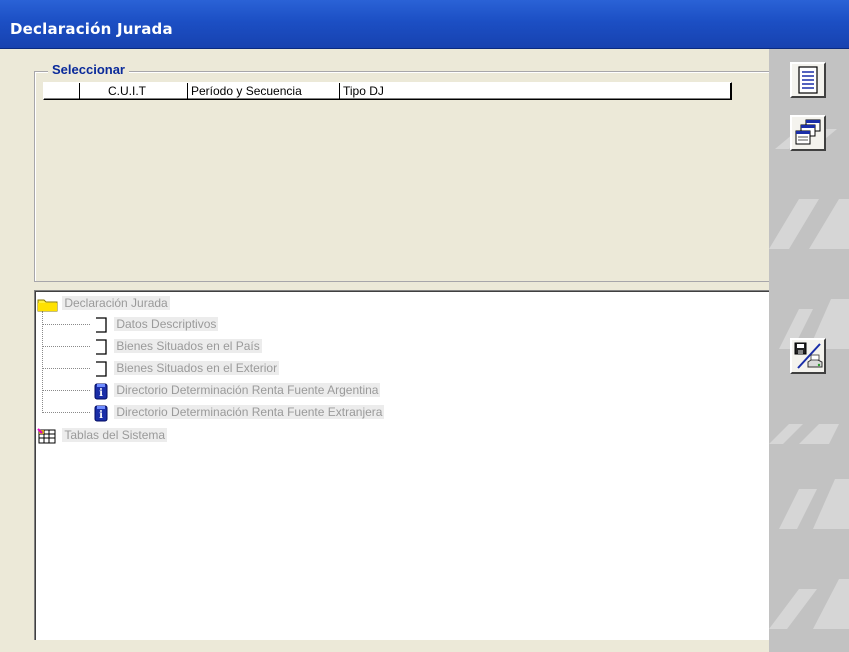 The height and width of the screenshot is (652, 849). What do you see at coordinates (62, 91) in the screenshot?
I see `column-header-blank` at bounding box center [62, 91].